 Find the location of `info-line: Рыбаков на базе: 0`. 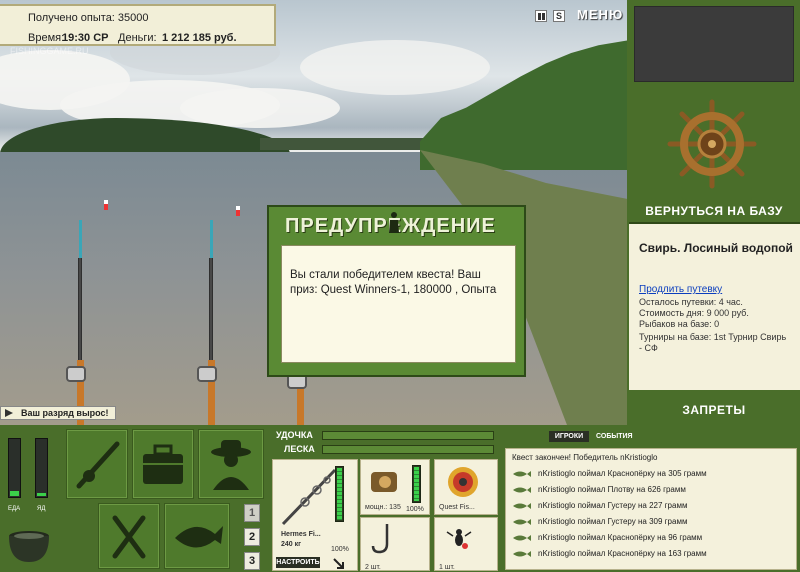

info-line: Рыбаков на базе: 0 is located at coordinates (679, 324).